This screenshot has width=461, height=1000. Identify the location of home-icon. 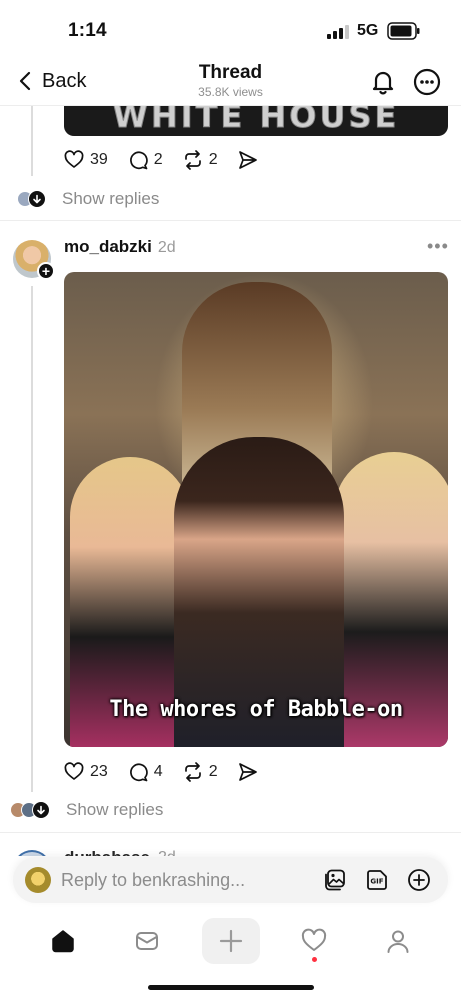
(63, 941).